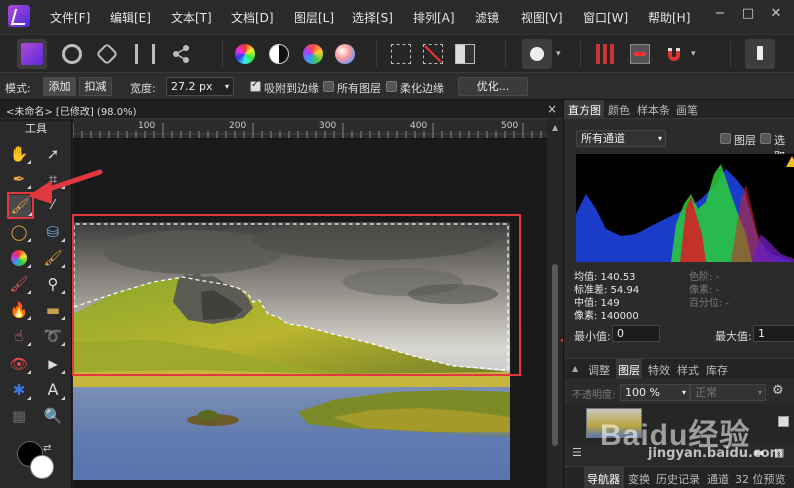 The height and width of the screenshot is (488, 794). I want to click on arrow-head-tool, so click(40, 192).